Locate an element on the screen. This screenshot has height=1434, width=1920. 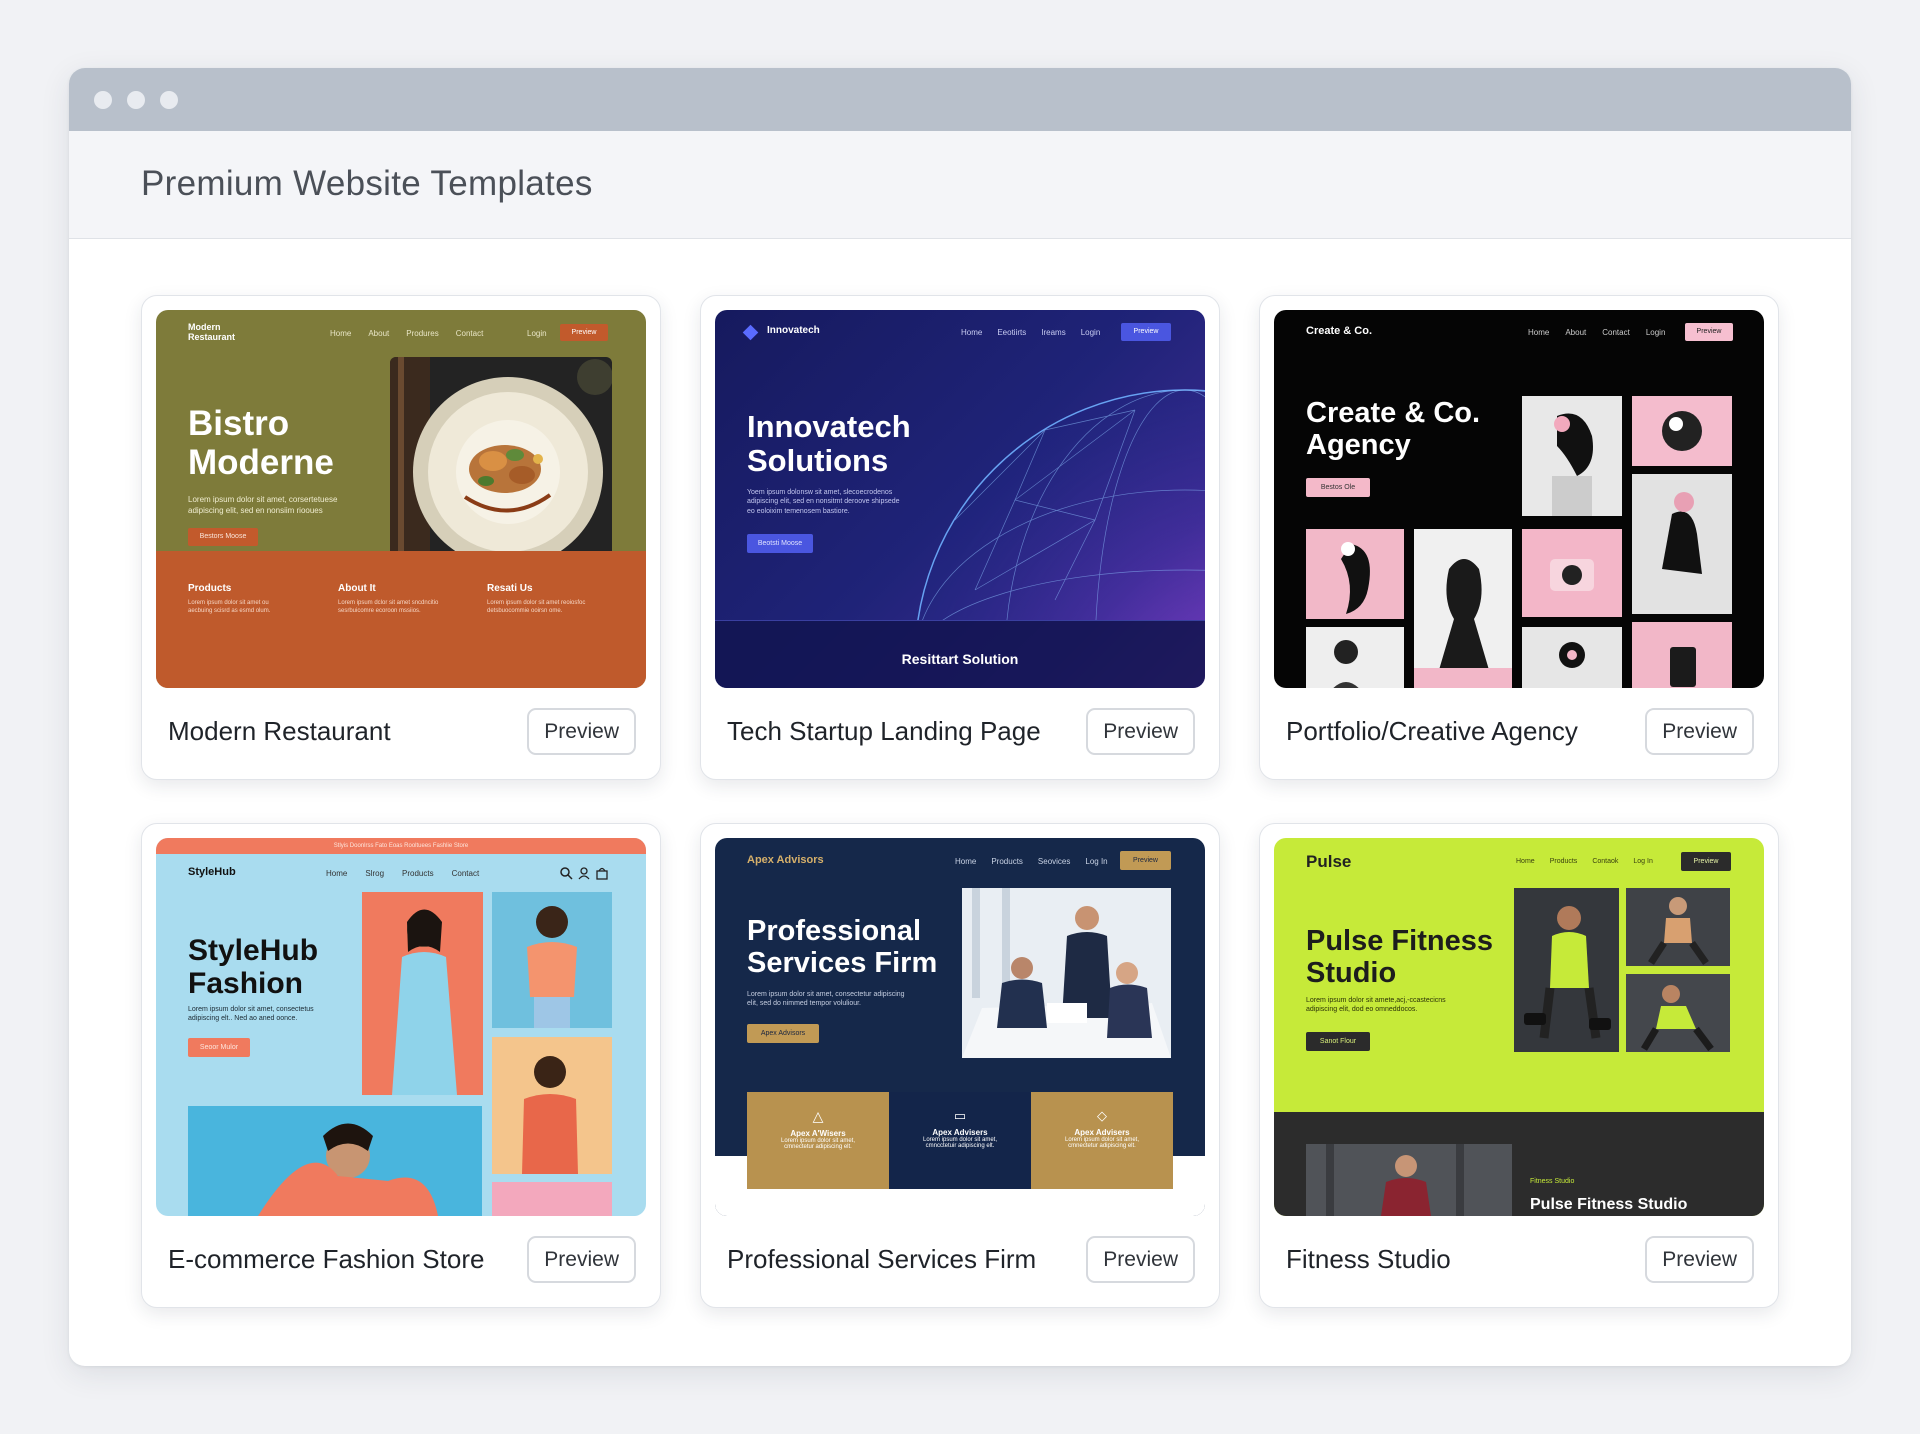
bag-illustration is located at coordinates (1683, 667).